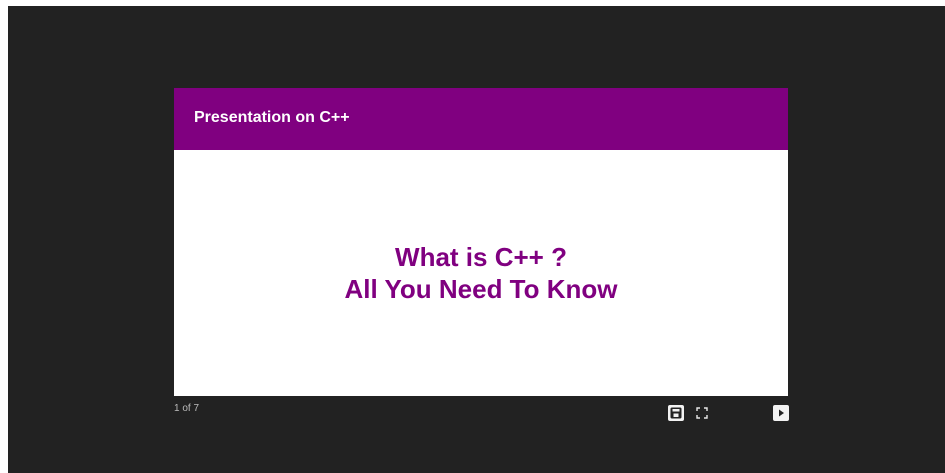 This screenshot has height=473, width=945. What do you see at coordinates (481, 119) in the screenshot?
I see `slide-header: Presentation on C++` at bounding box center [481, 119].